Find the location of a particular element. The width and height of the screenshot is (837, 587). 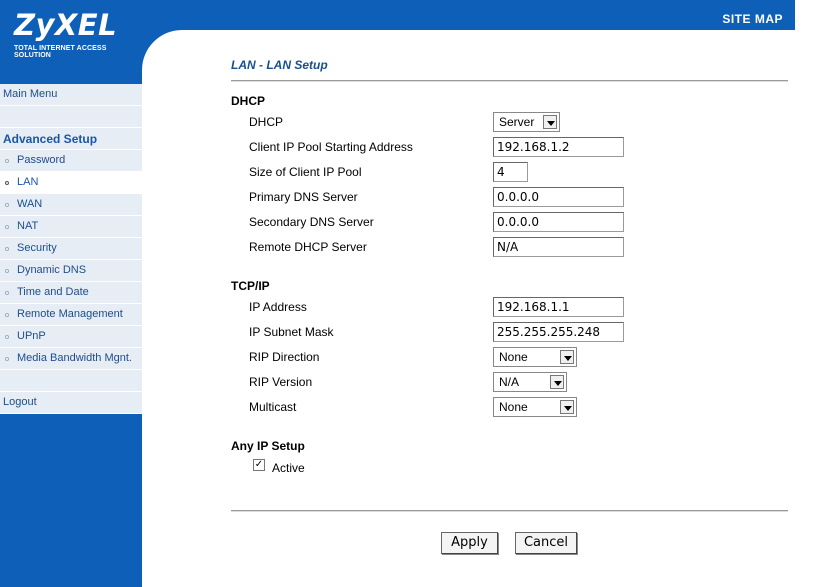

sidebar-item-lan: LAN is located at coordinates (71, 183).